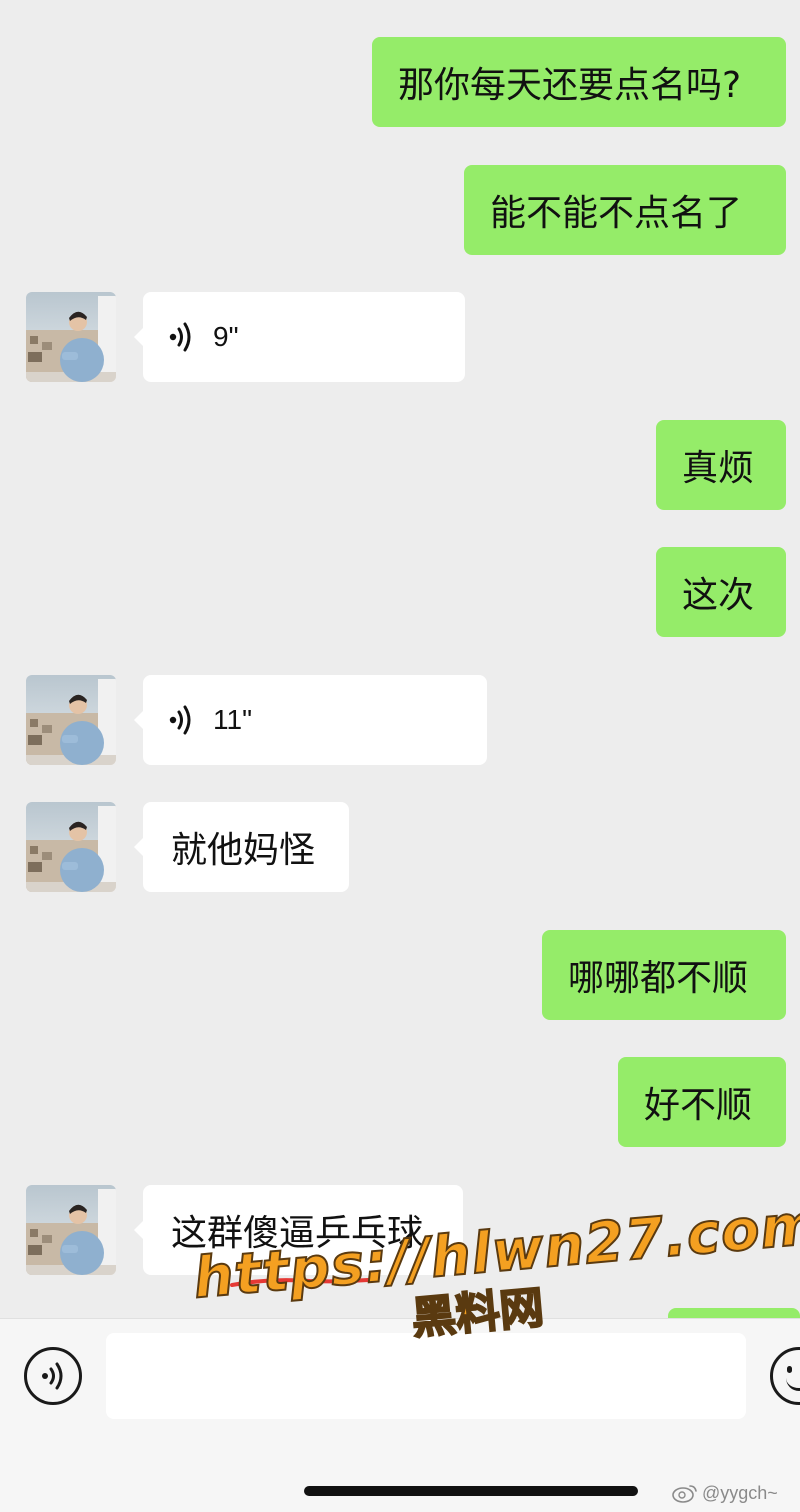 The image size is (800, 1512). Describe the element at coordinates (658, 978) in the screenshot. I see `message-text: 哪哪都不顺` at that location.